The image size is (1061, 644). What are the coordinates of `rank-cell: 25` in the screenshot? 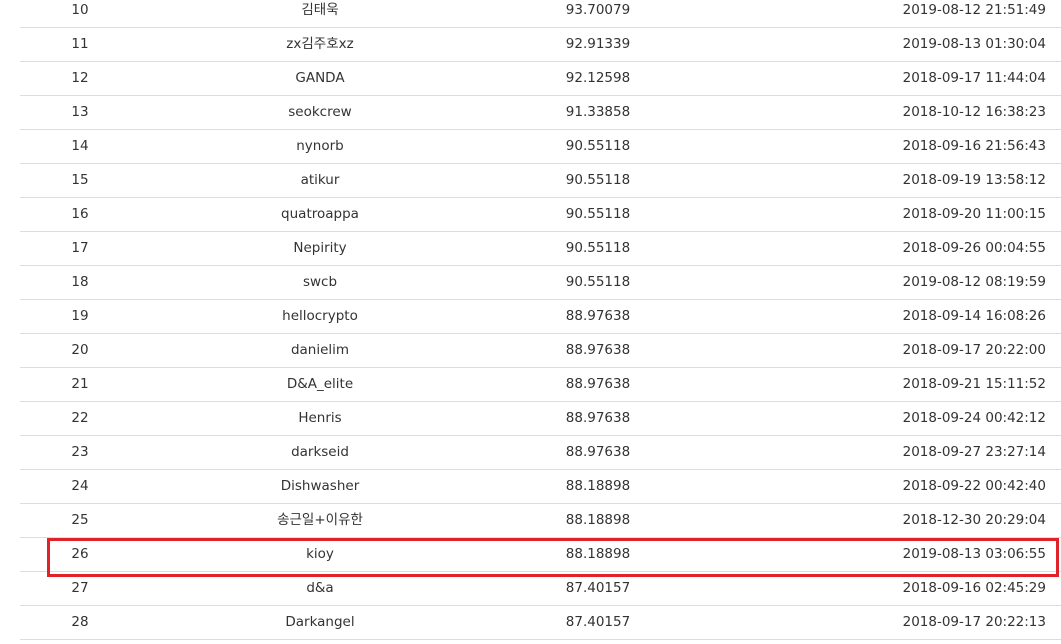 It's located at (80, 520).